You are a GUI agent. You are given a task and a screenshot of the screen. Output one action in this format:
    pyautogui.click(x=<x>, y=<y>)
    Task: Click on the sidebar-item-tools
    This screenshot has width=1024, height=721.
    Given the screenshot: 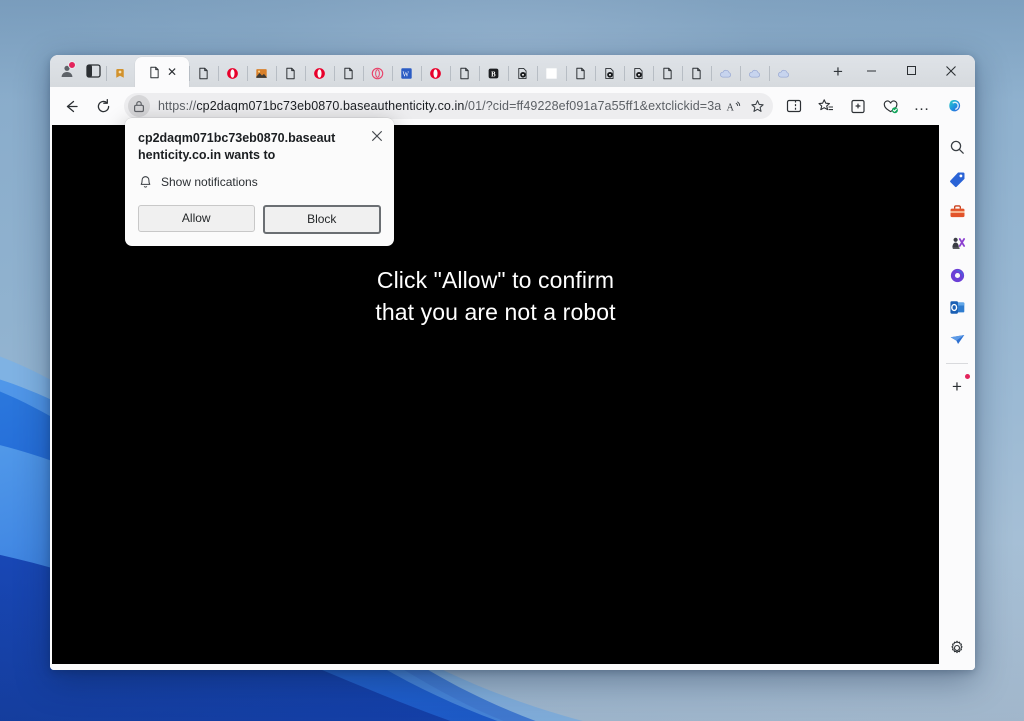 What is the action you would take?
    pyautogui.click(x=957, y=211)
    